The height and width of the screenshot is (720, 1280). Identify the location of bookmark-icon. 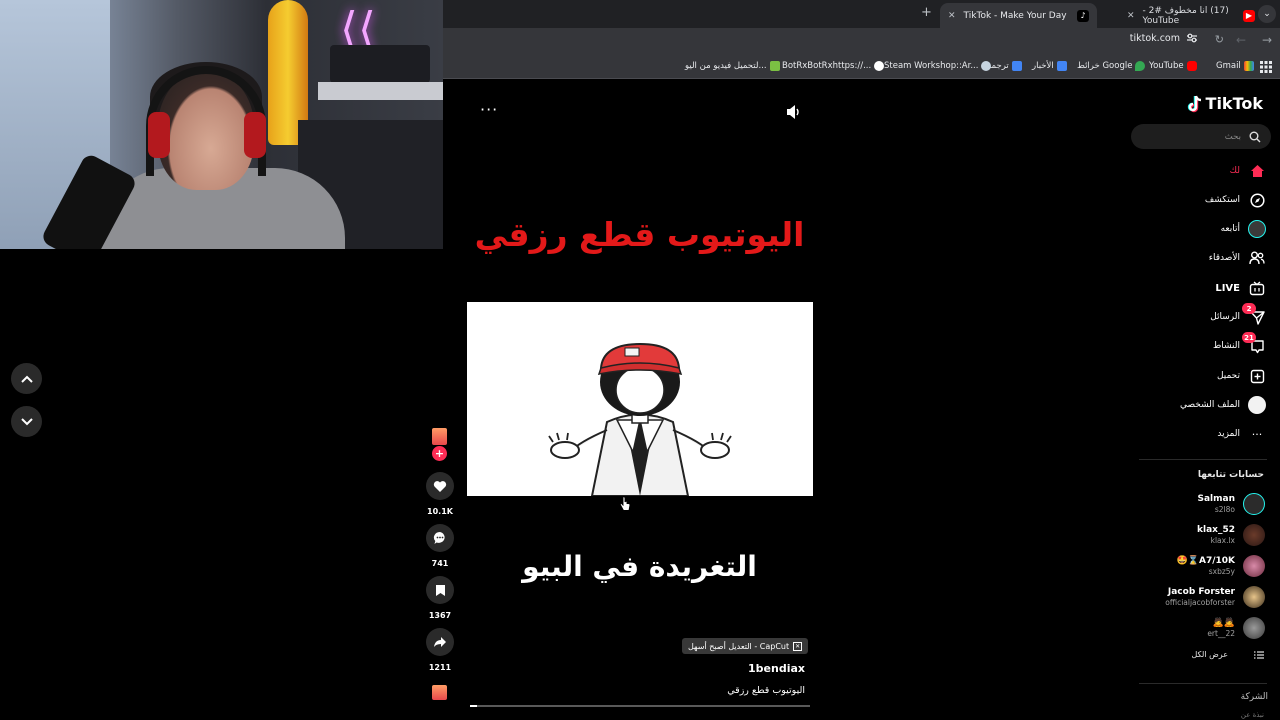
(440, 590).